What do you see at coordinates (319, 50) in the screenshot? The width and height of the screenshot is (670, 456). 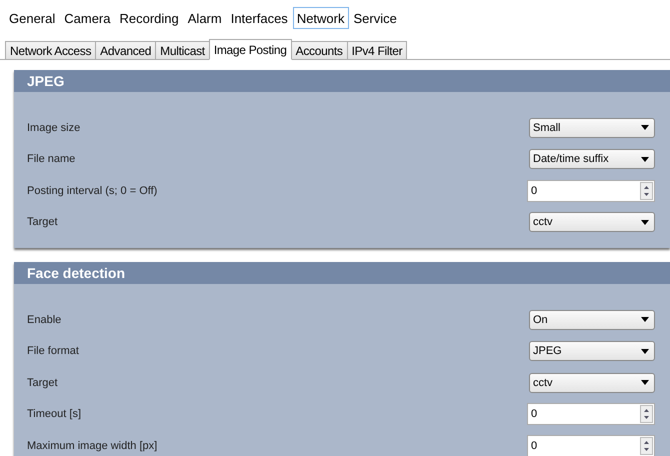 I see `tab: Accounts` at bounding box center [319, 50].